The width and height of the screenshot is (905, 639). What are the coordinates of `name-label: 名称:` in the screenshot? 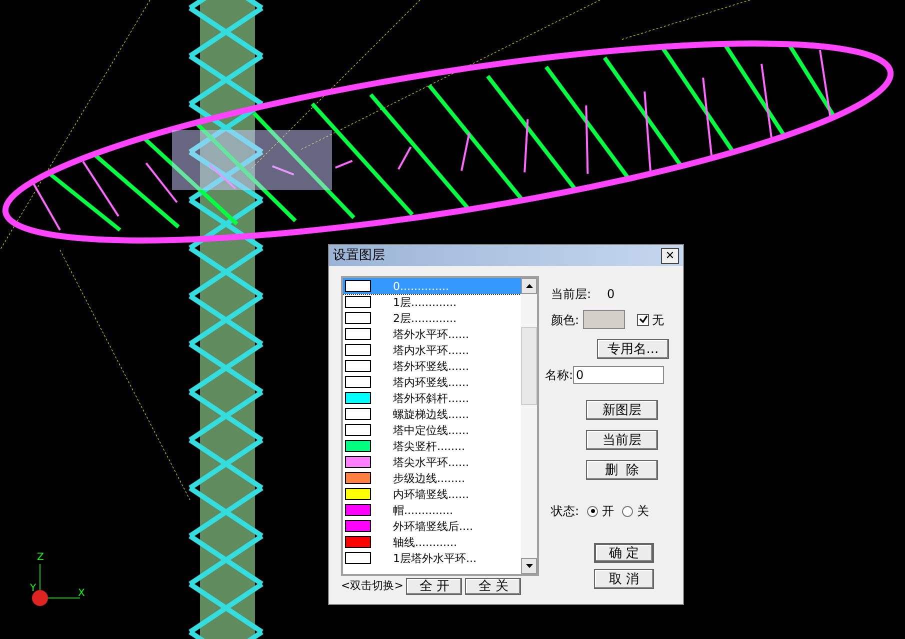 It's located at (559, 375).